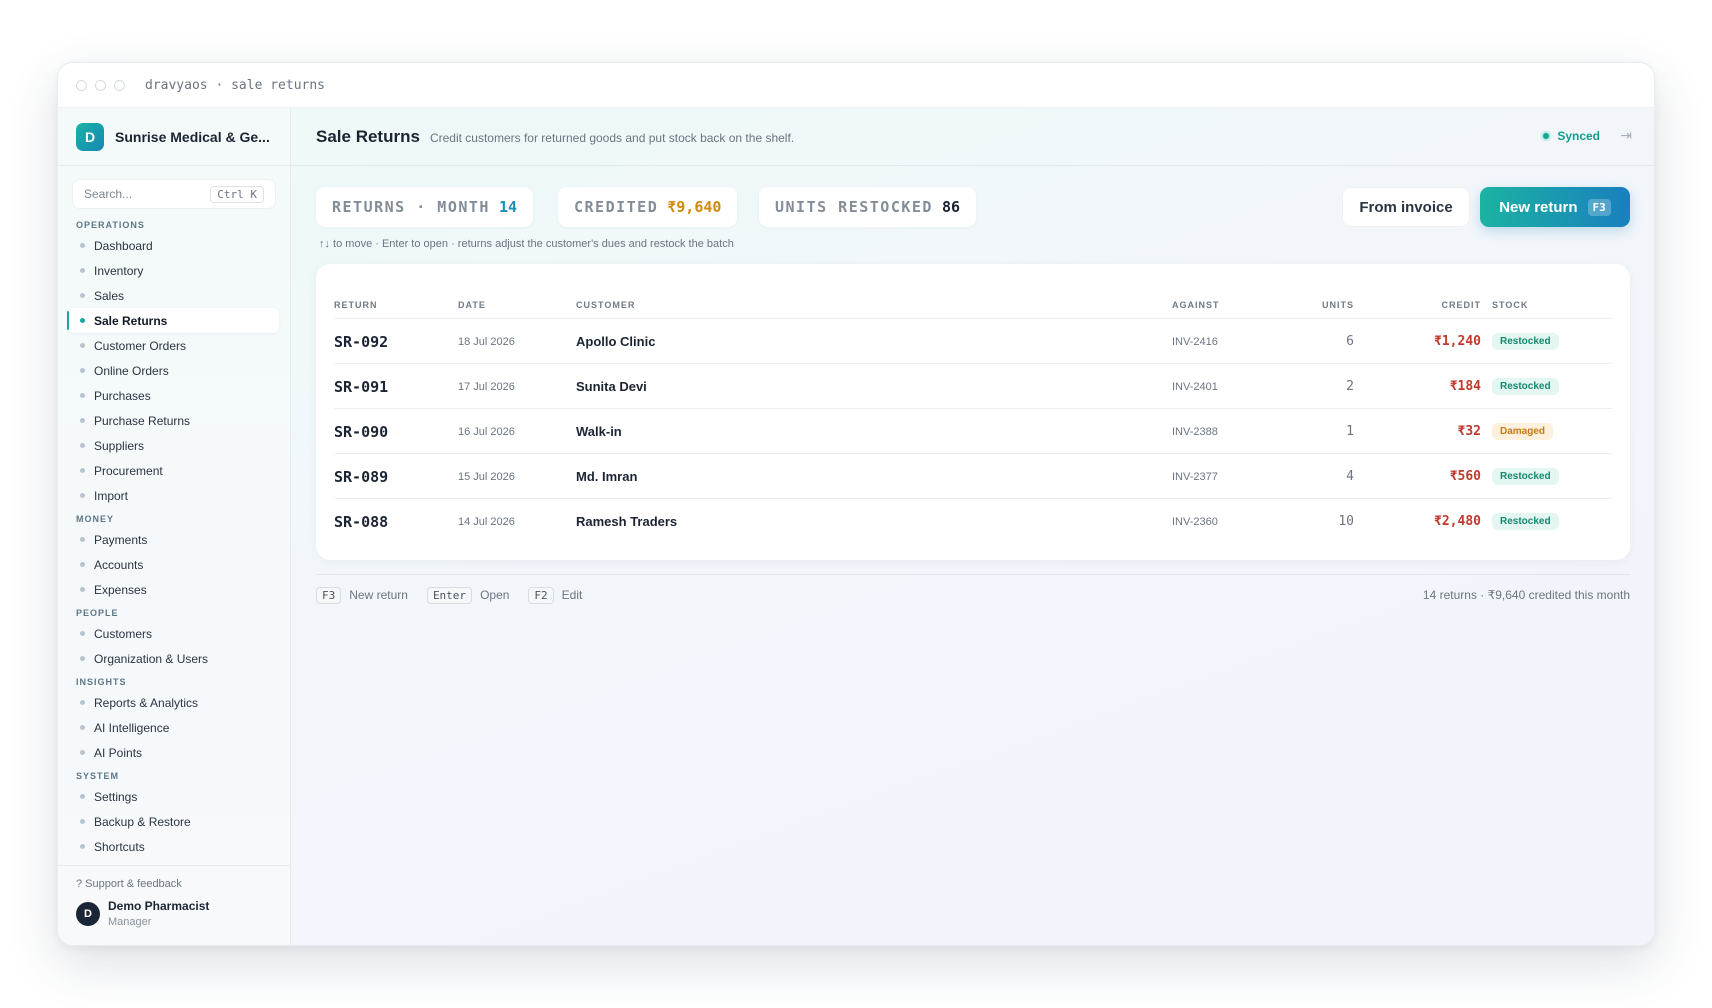  I want to click on sidebar-item-ai-points: AI Points, so click(168, 752).